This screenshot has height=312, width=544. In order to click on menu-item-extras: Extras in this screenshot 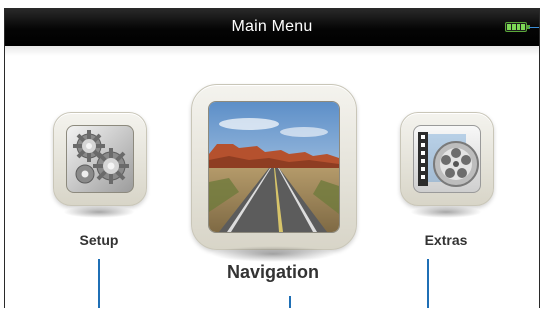, I will do `click(448, 210)`.